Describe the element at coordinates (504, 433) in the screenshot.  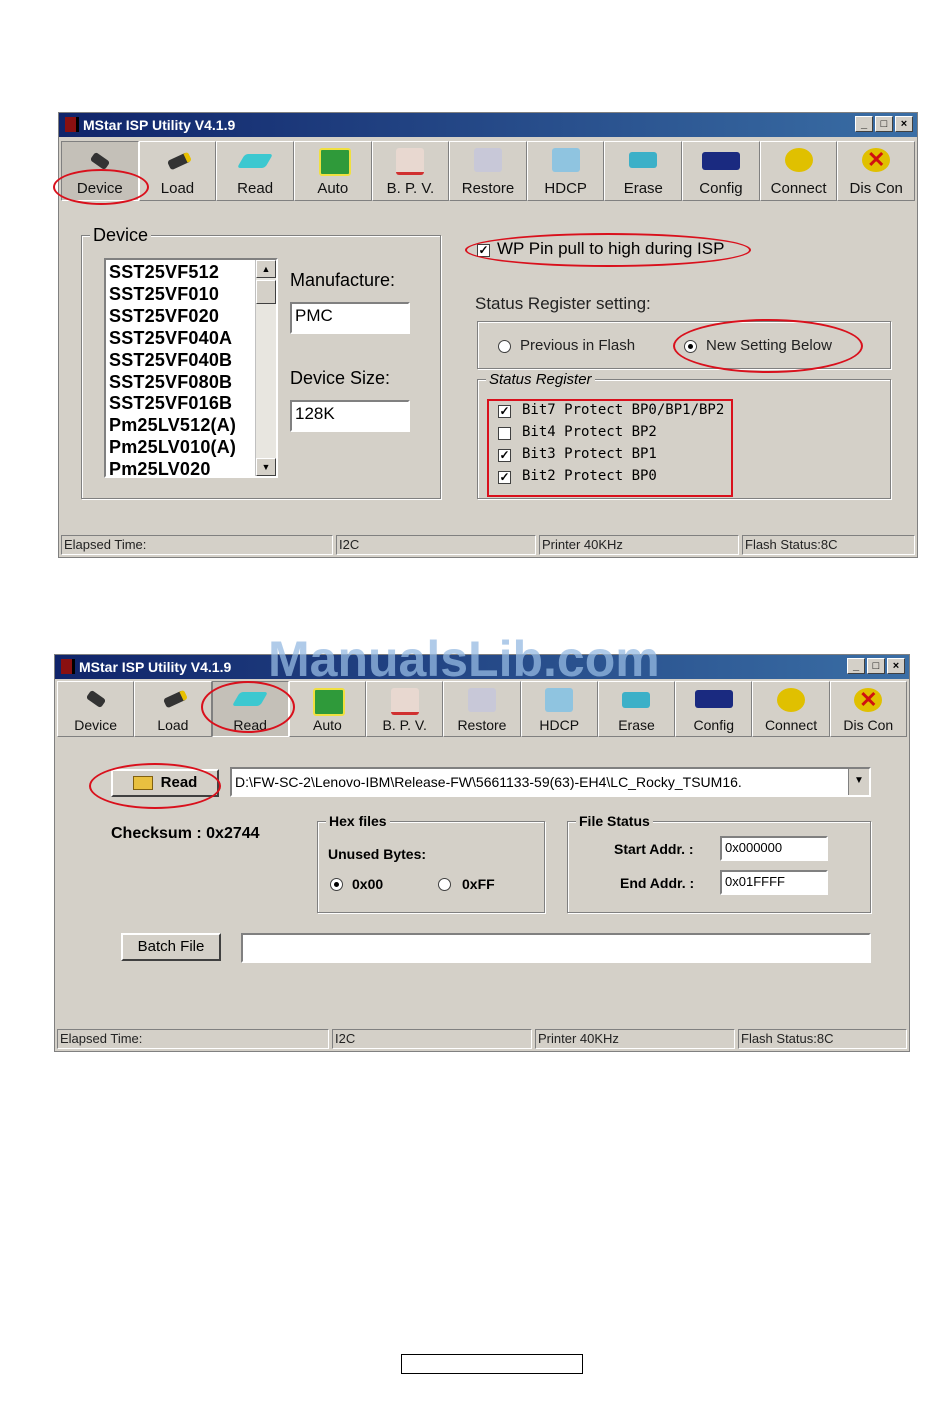
I see `bit4-checkbox` at that location.